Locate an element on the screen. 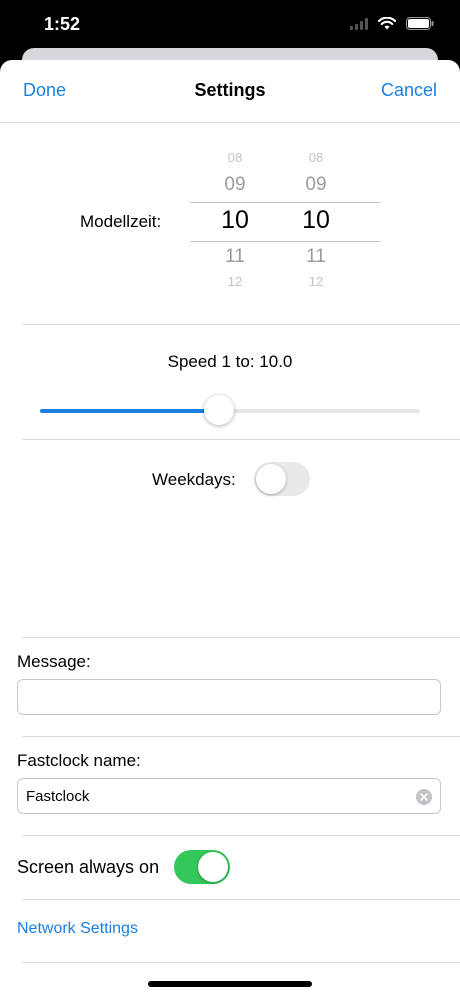 This screenshot has height=996, width=460. message-label: Message: is located at coordinates (54, 661).